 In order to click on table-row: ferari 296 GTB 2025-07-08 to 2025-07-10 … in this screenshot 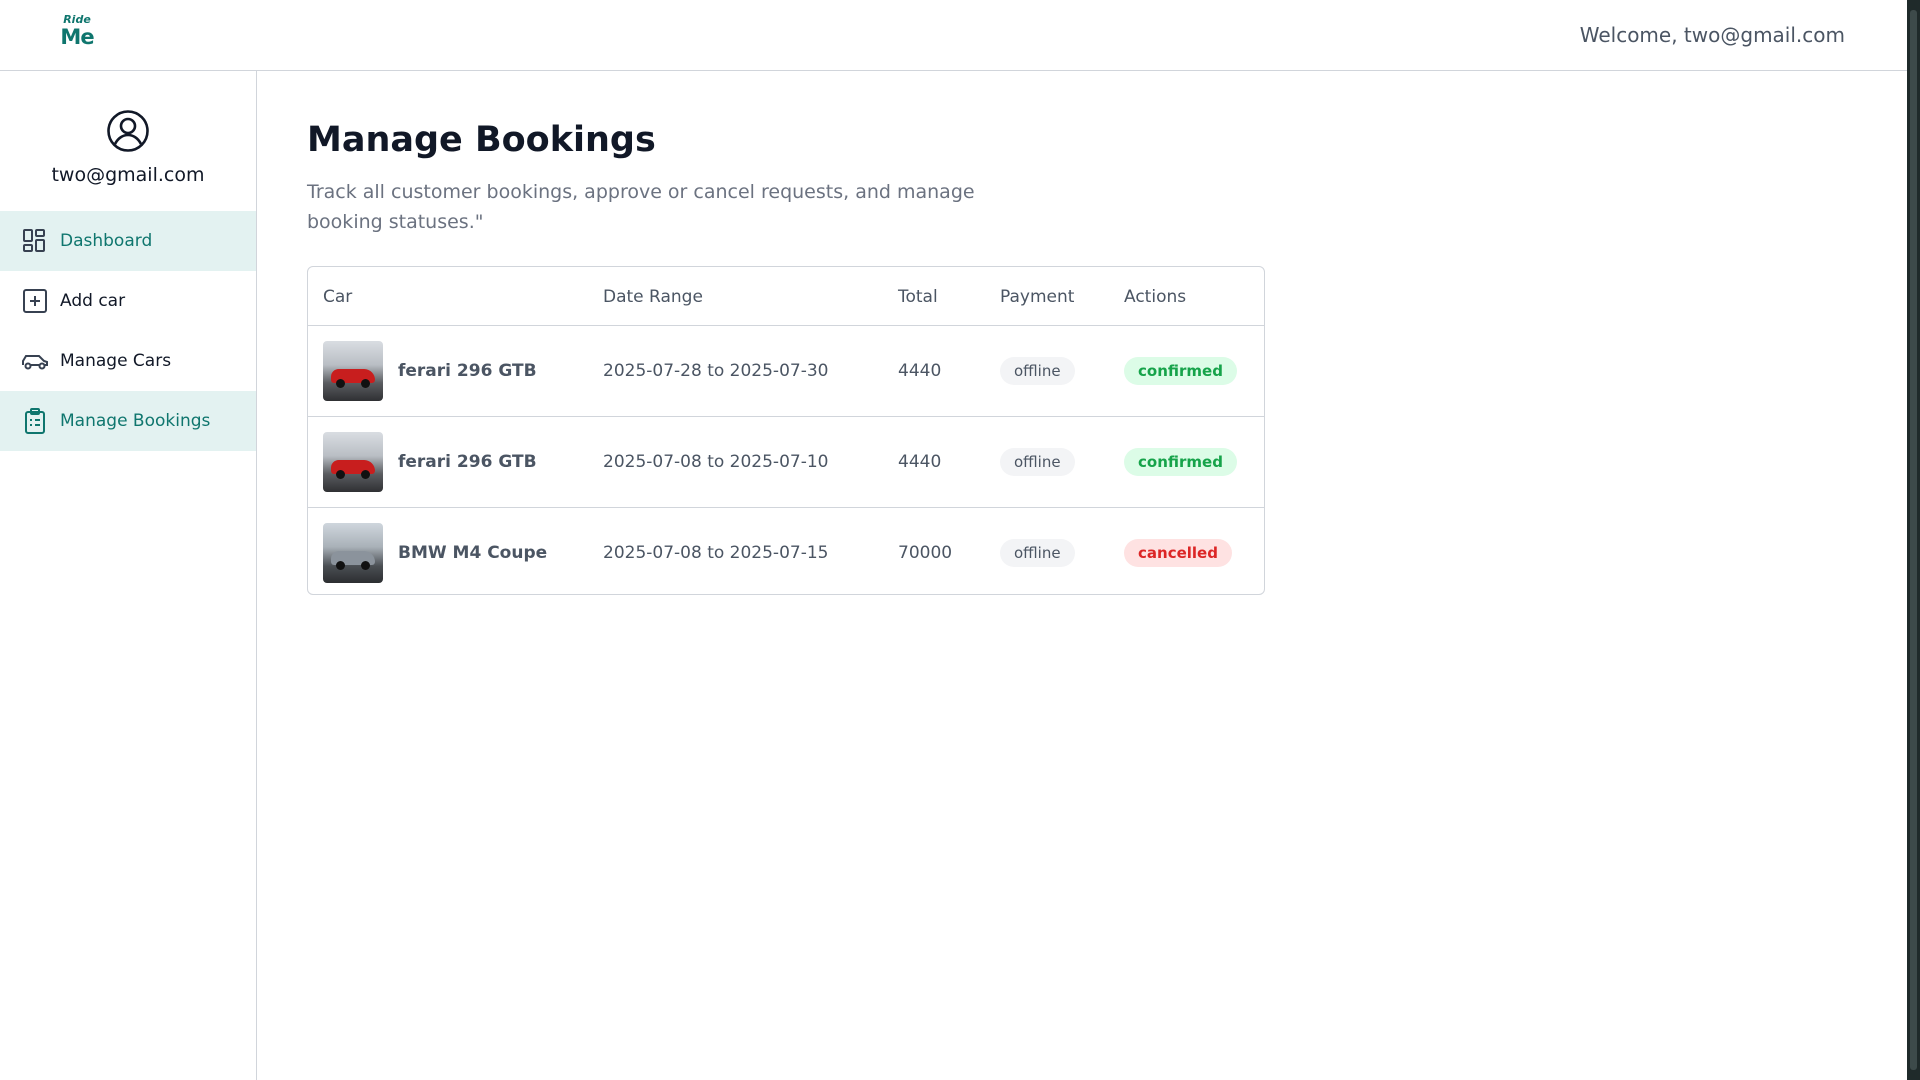, I will do `click(786, 462)`.